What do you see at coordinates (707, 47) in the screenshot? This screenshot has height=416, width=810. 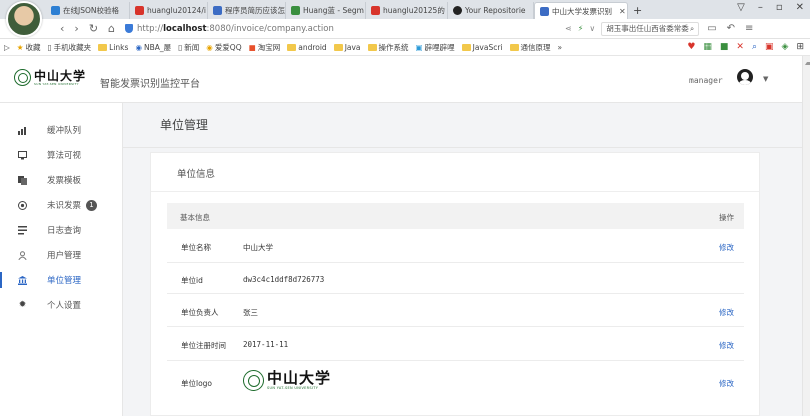 I see `extension-icon: ▦` at bounding box center [707, 47].